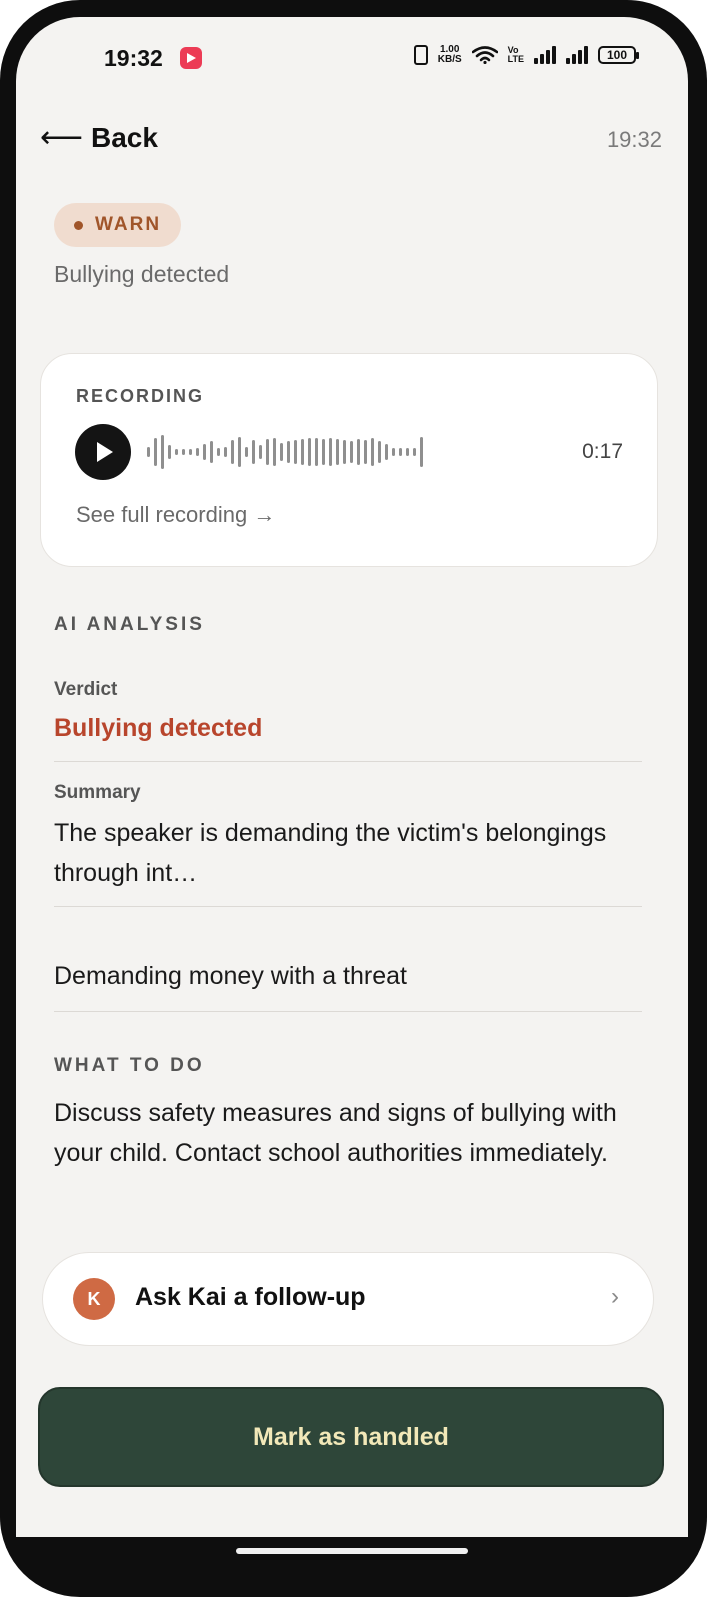  Describe the element at coordinates (78, 225) in the screenshot. I see `warn-dot-icon` at that location.